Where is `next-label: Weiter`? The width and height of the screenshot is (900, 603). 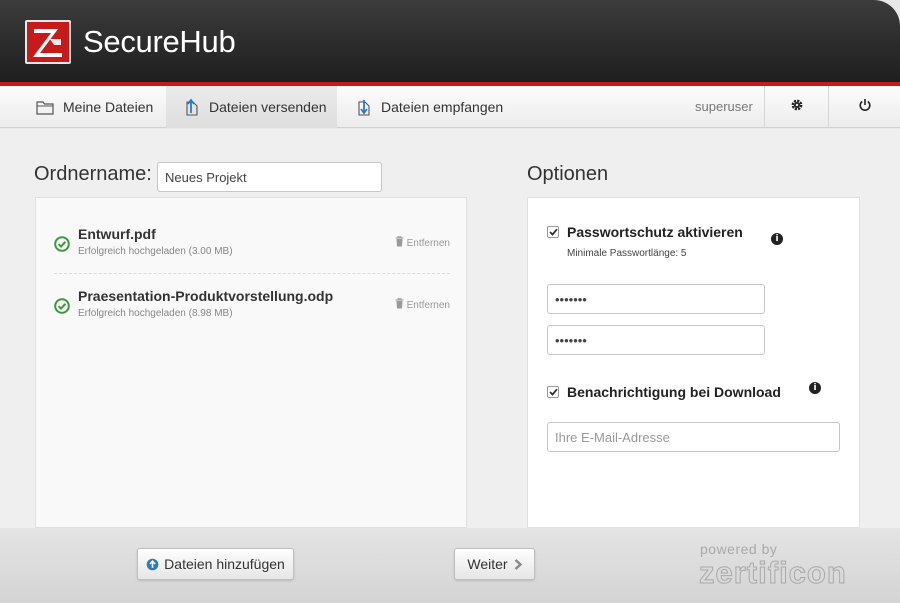 next-label: Weiter is located at coordinates (487, 564).